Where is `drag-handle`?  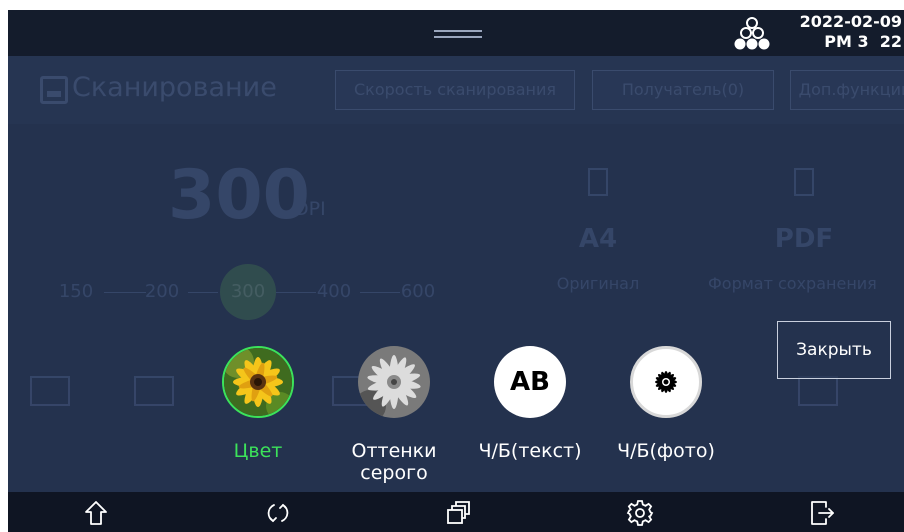 drag-handle is located at coordinates (458, 34).